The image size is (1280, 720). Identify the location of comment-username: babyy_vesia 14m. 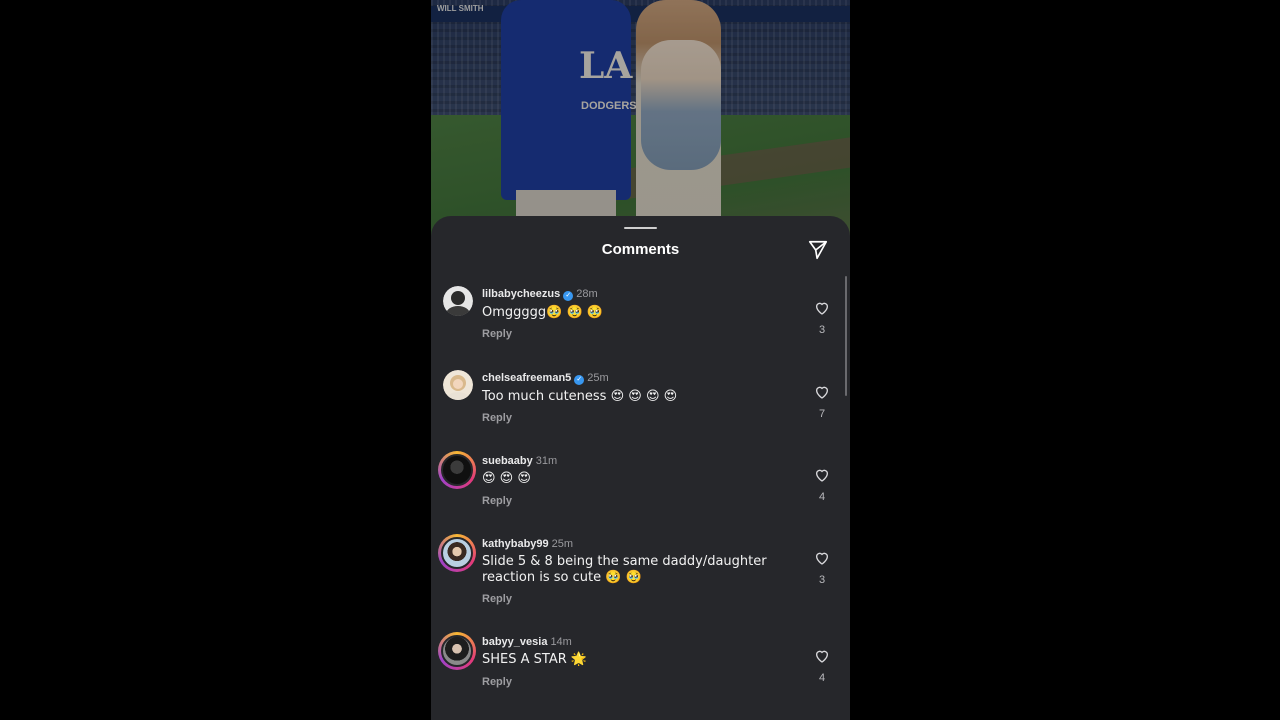
(527, 642).